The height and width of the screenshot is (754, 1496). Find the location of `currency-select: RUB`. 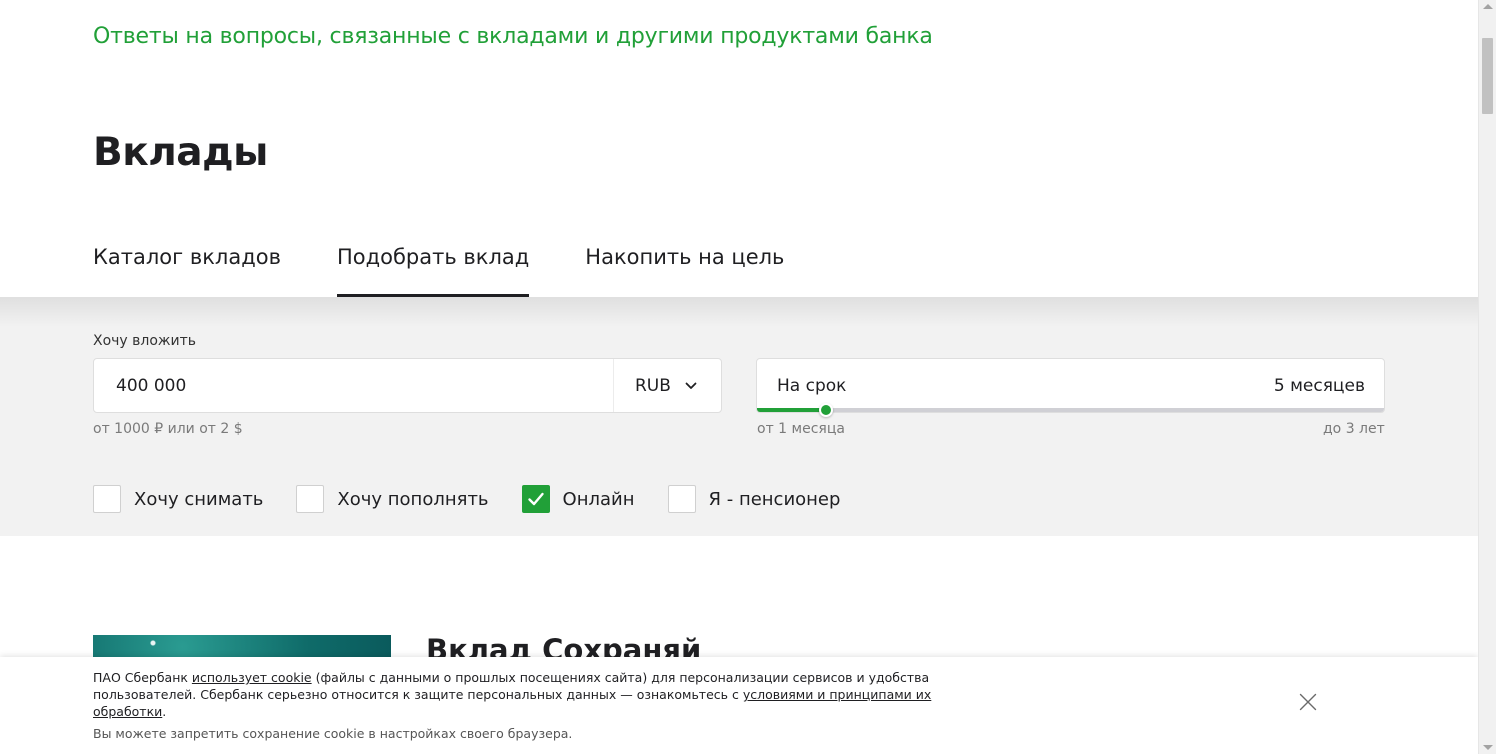

currency-select: RUB is located at coordinates (666, 385).